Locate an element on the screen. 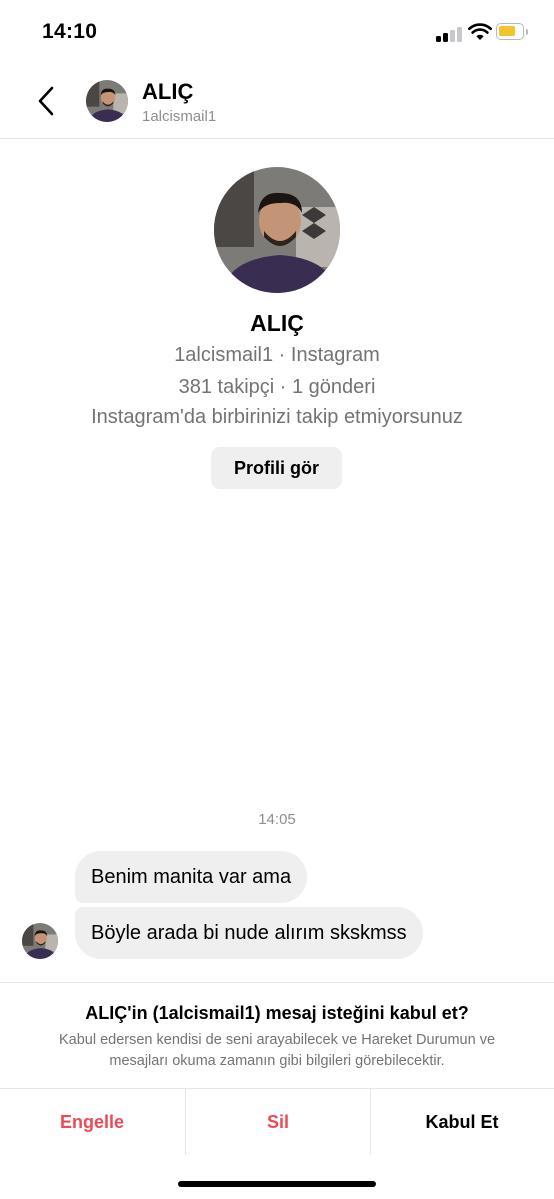  message-bubble: Böyle arada bi nude alırım skskmss is located at coordinates (249, 933).